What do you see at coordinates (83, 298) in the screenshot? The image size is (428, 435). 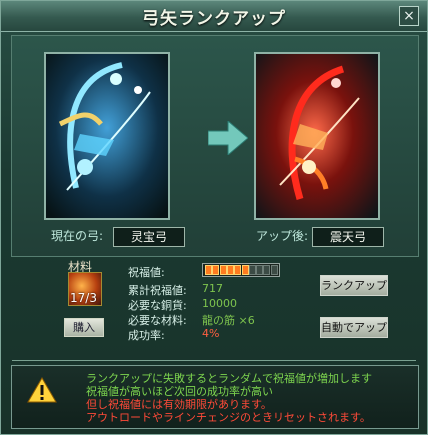 I see `material-count: 17/3` at bounding box center [83, 298].